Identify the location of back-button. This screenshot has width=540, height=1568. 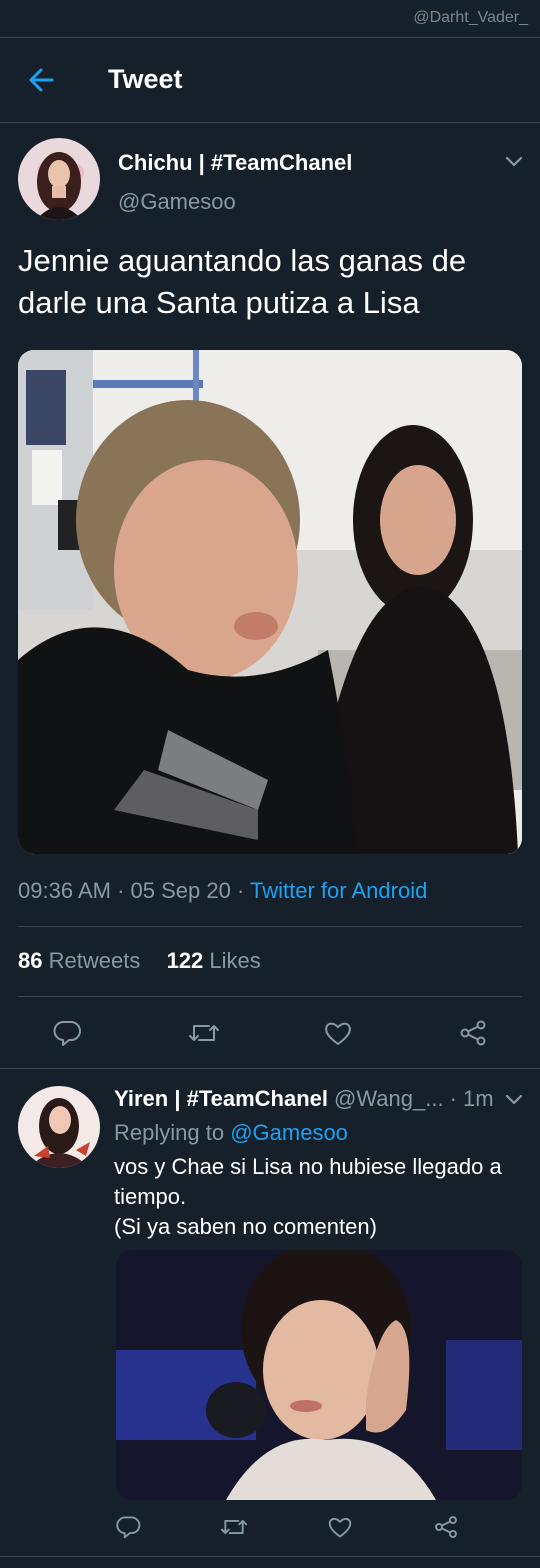
(42, 80).